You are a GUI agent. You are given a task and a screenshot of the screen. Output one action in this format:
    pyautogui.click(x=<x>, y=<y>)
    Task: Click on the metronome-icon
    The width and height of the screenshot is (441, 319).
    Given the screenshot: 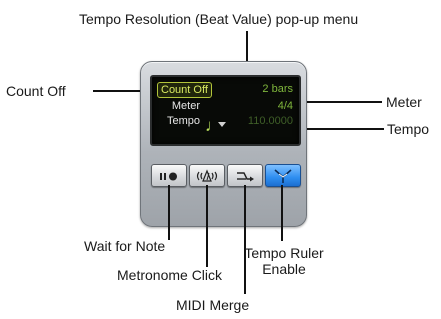 What is the action you would take?
    pyautogui.click(x=207, y=175)
    